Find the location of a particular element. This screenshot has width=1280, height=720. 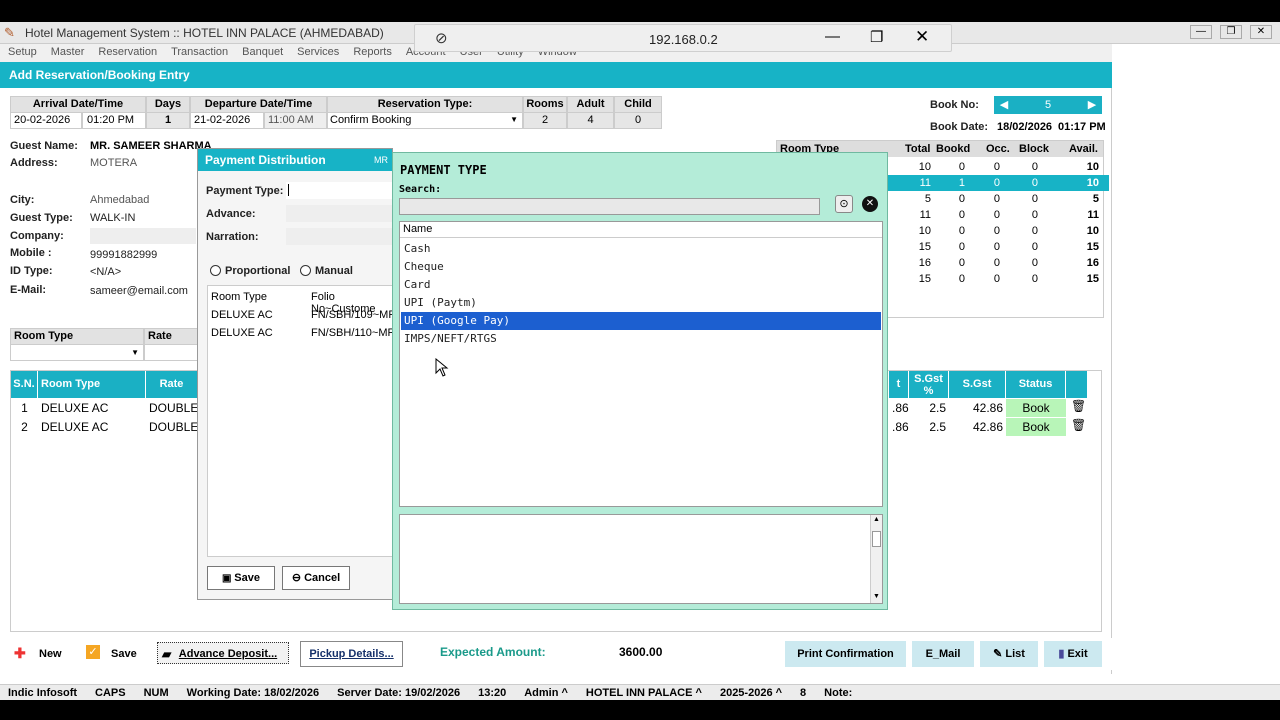

email-button: E_Mail is located at coordinates (943, 654).